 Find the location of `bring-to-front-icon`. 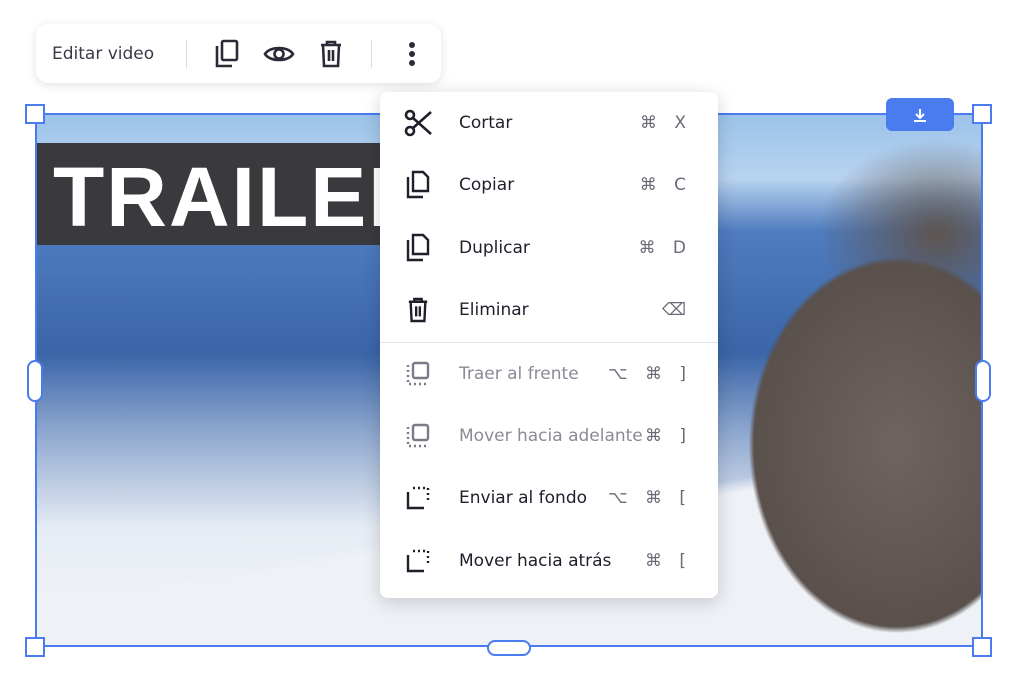

bring-to-front-icon is located at coordinates (418, 374).